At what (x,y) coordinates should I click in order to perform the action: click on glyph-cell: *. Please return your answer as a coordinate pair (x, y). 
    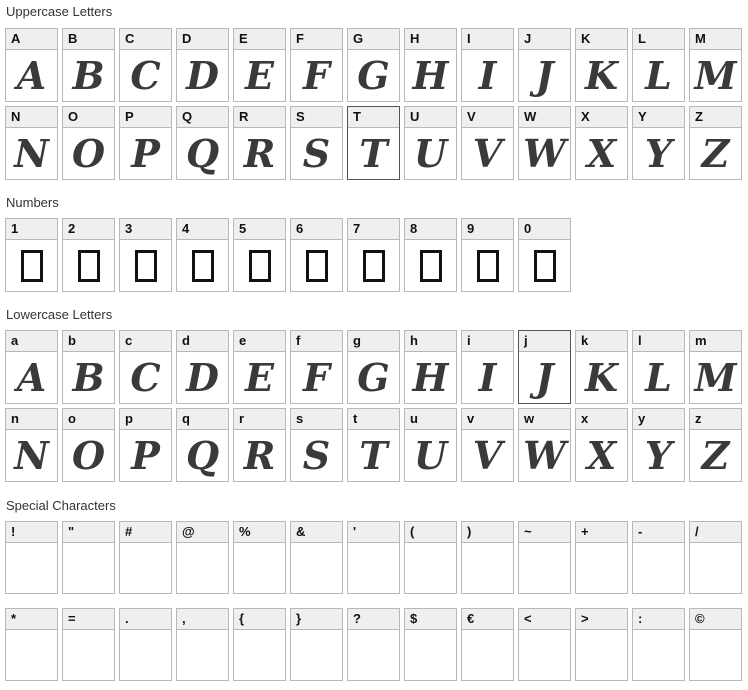
    Looking at the image, I should click on (31, 644).